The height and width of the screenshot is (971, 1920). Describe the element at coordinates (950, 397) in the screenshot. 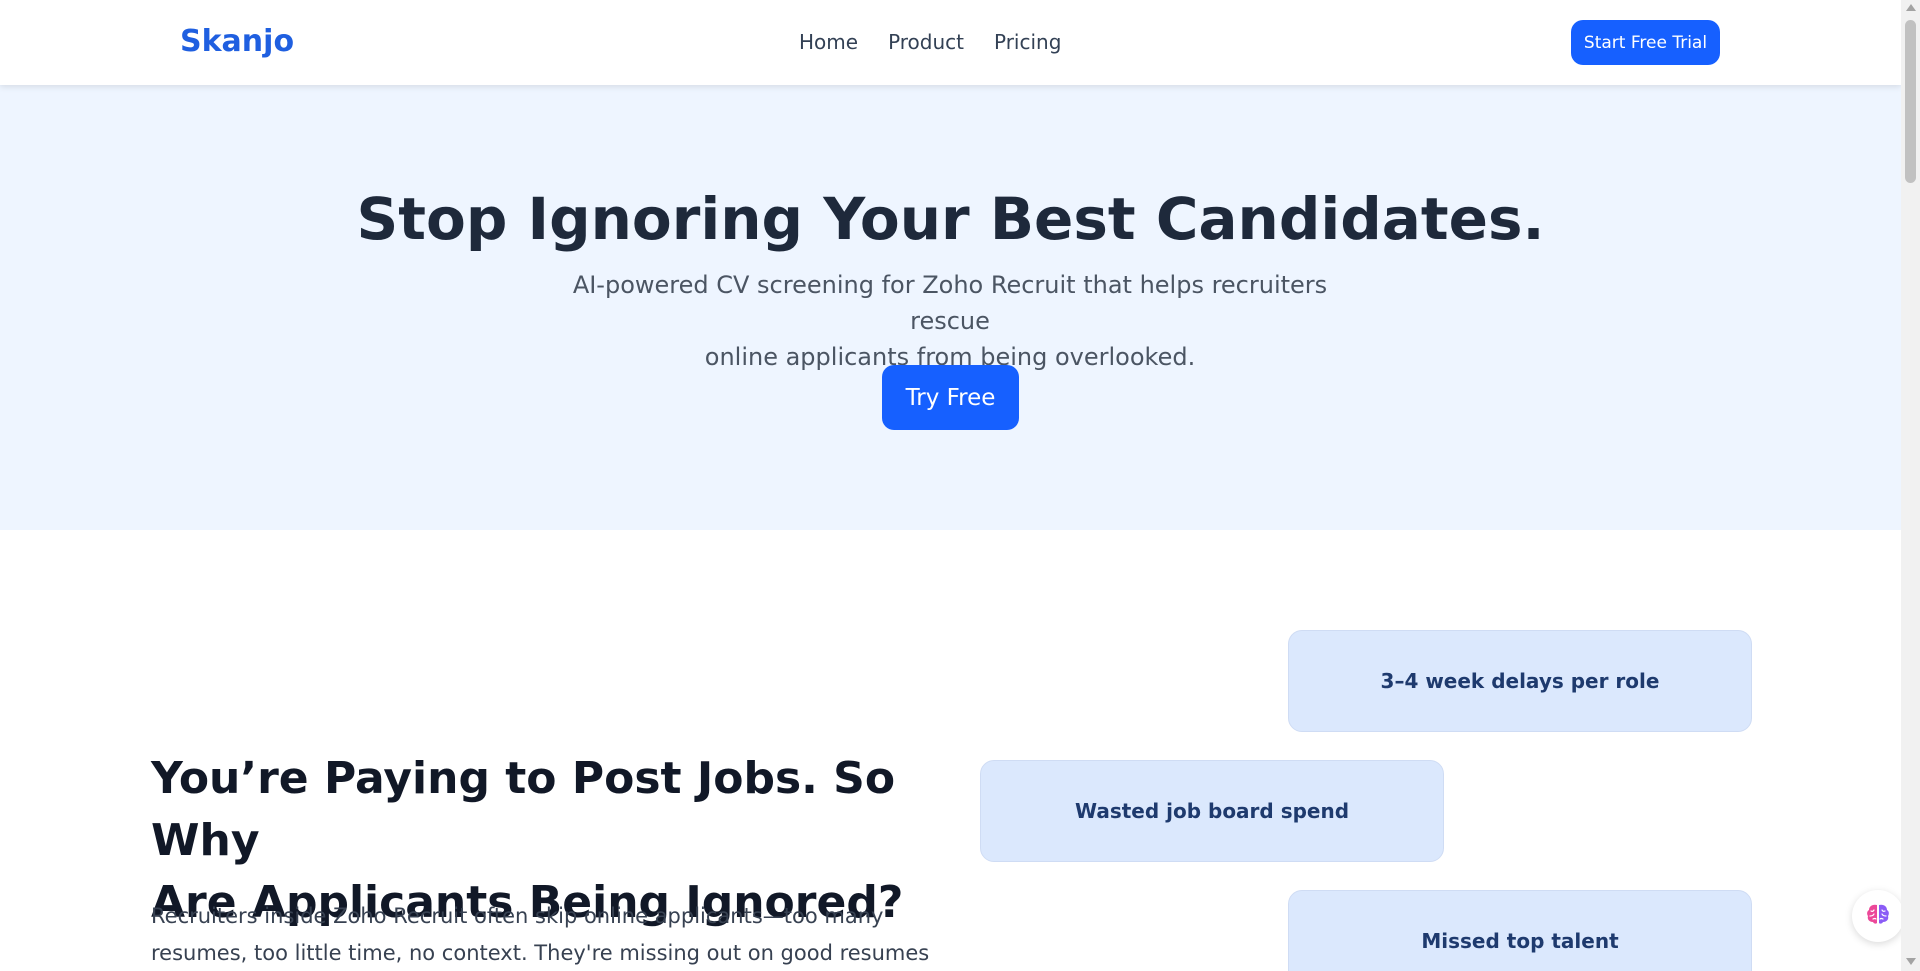

I see `try-free-button: Try Free` at that location.